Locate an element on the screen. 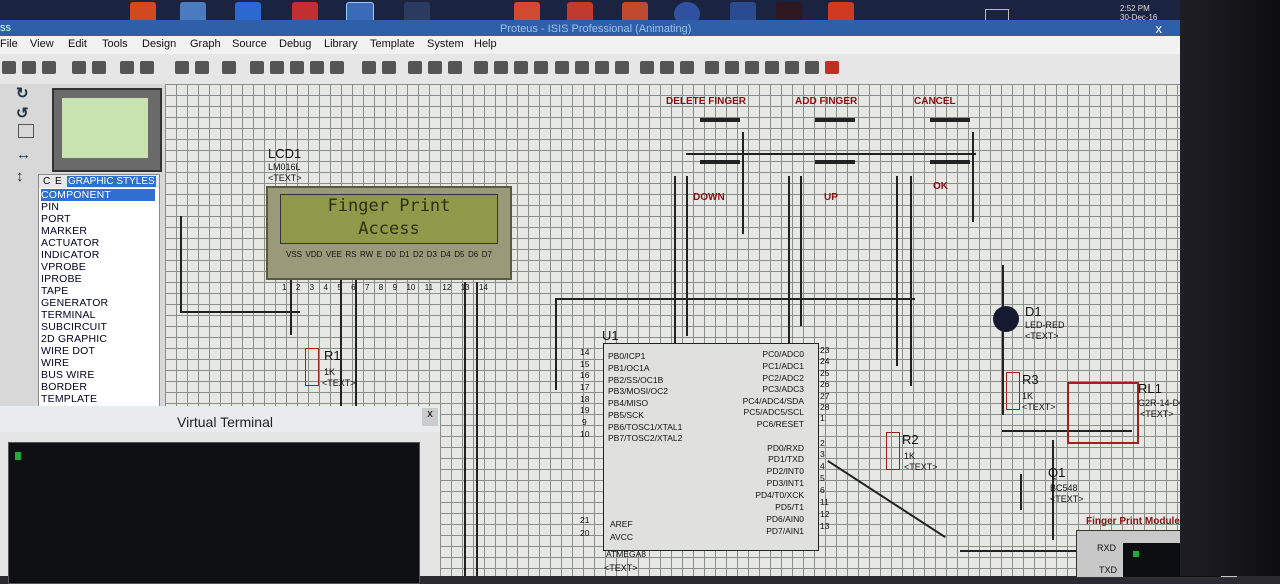 The height and width of the screenshot is (584, 1280). zoom-all-icon is located at coordinates (317, 67).